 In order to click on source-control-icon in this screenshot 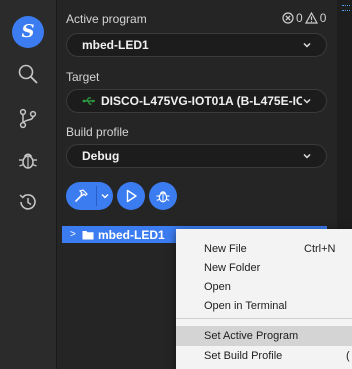, I will do `click(28, 118)`.